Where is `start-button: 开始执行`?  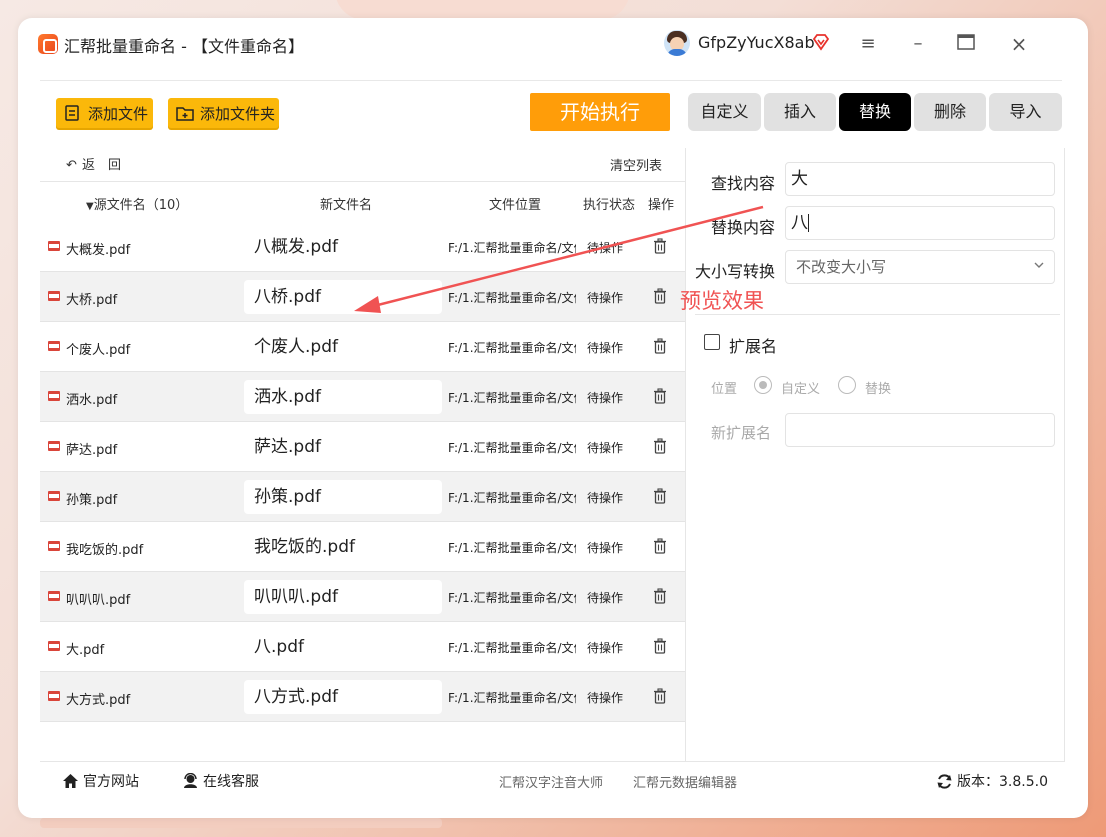
start-button: 开始执行 is located at coordinates (600, 112).